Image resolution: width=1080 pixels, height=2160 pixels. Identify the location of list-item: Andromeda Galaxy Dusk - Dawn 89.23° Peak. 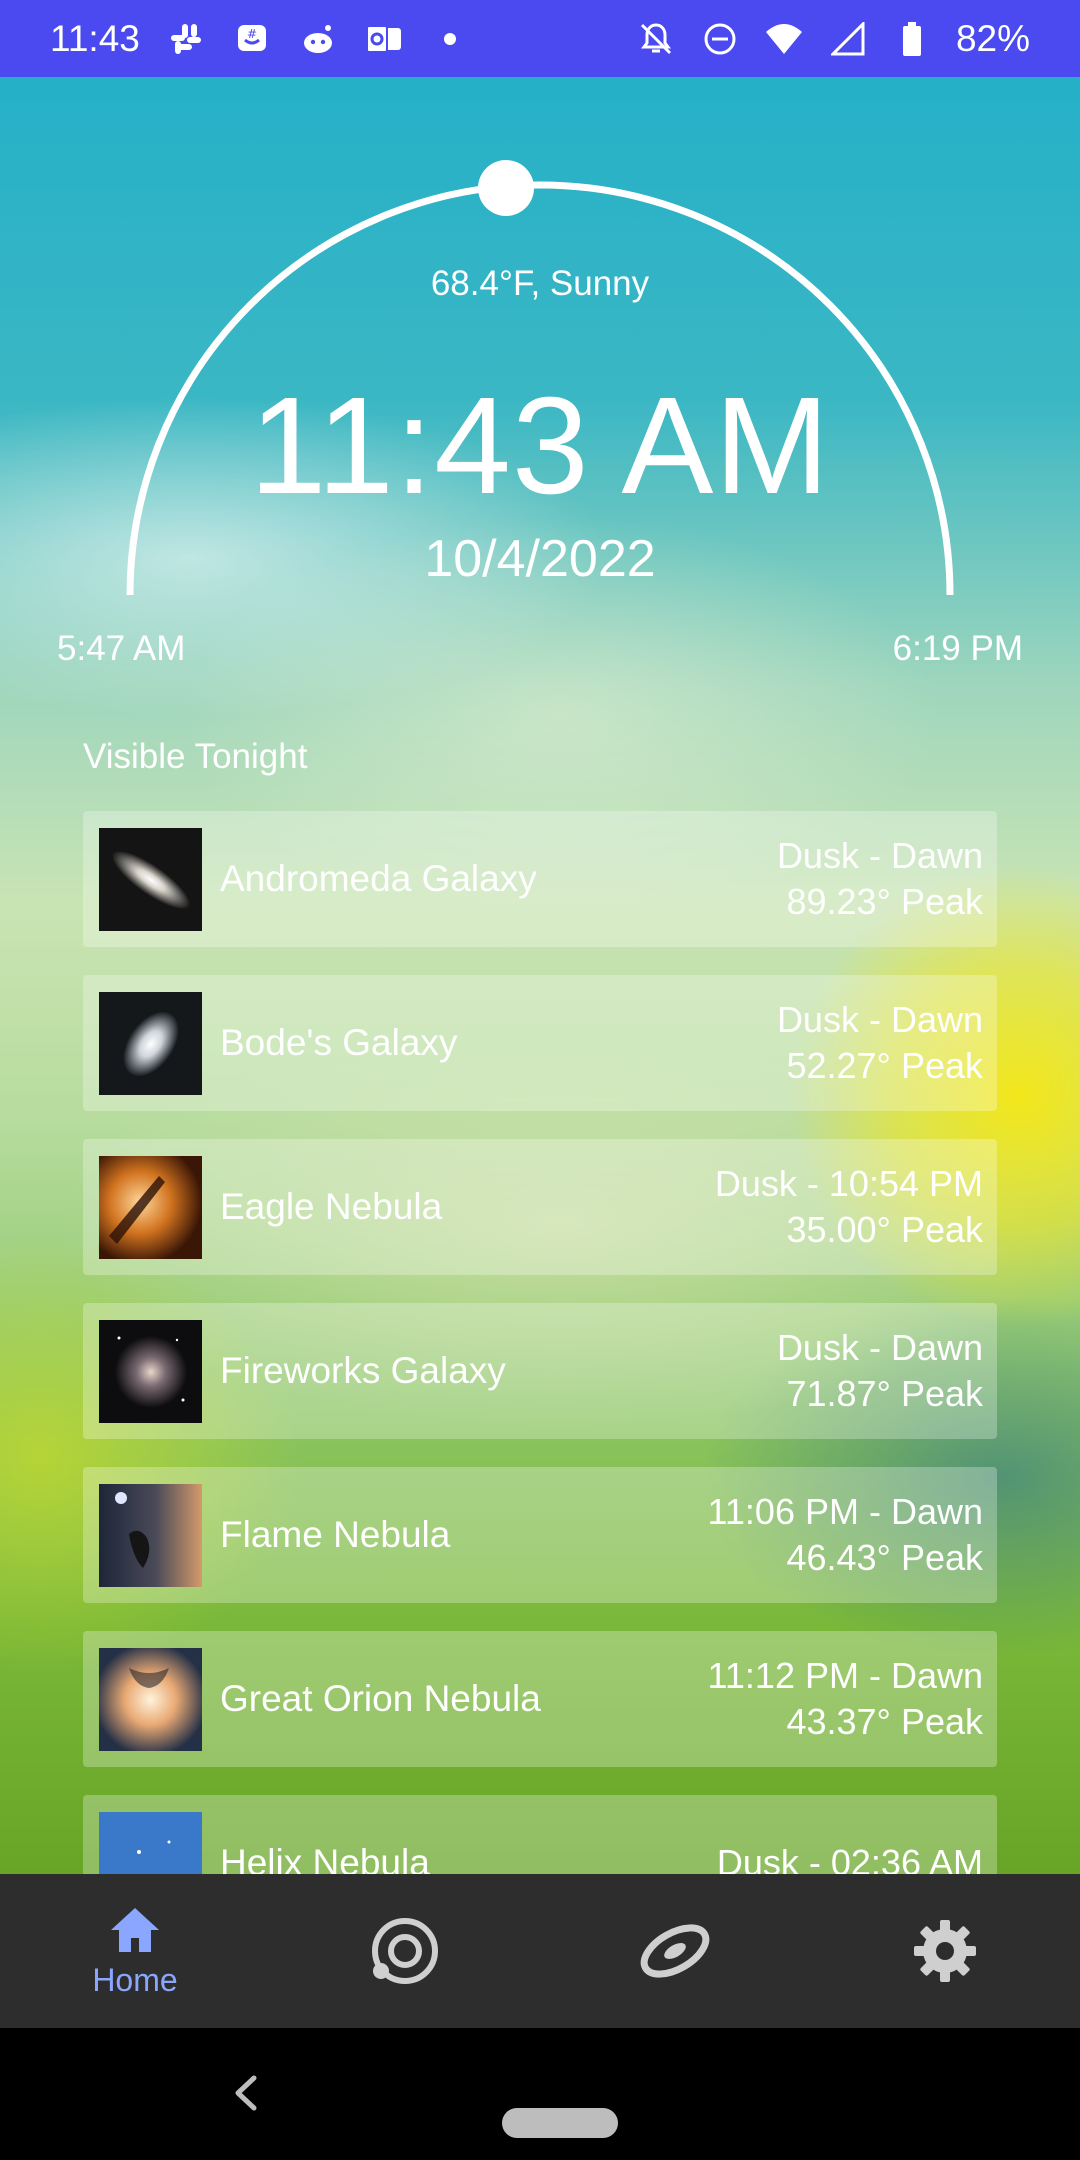
(540, 879).